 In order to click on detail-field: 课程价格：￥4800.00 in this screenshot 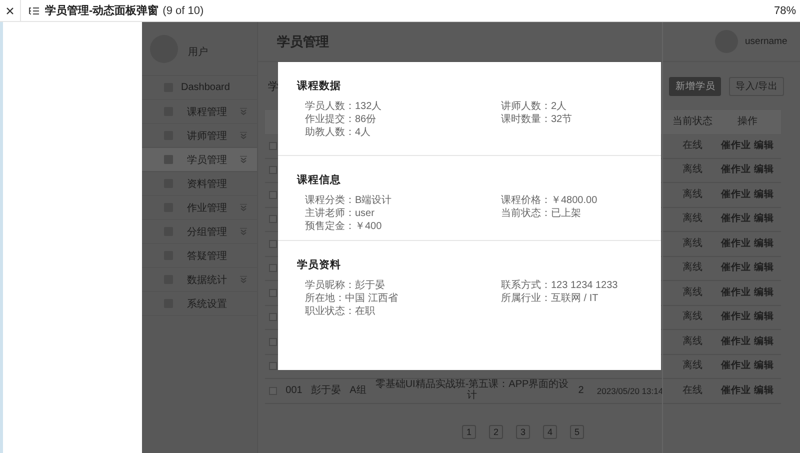, I will do `click(571, 201)`.